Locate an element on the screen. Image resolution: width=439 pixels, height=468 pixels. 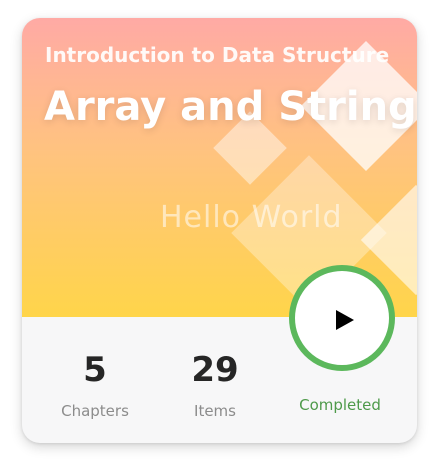
play-icon is located at coordinates (345, 320).